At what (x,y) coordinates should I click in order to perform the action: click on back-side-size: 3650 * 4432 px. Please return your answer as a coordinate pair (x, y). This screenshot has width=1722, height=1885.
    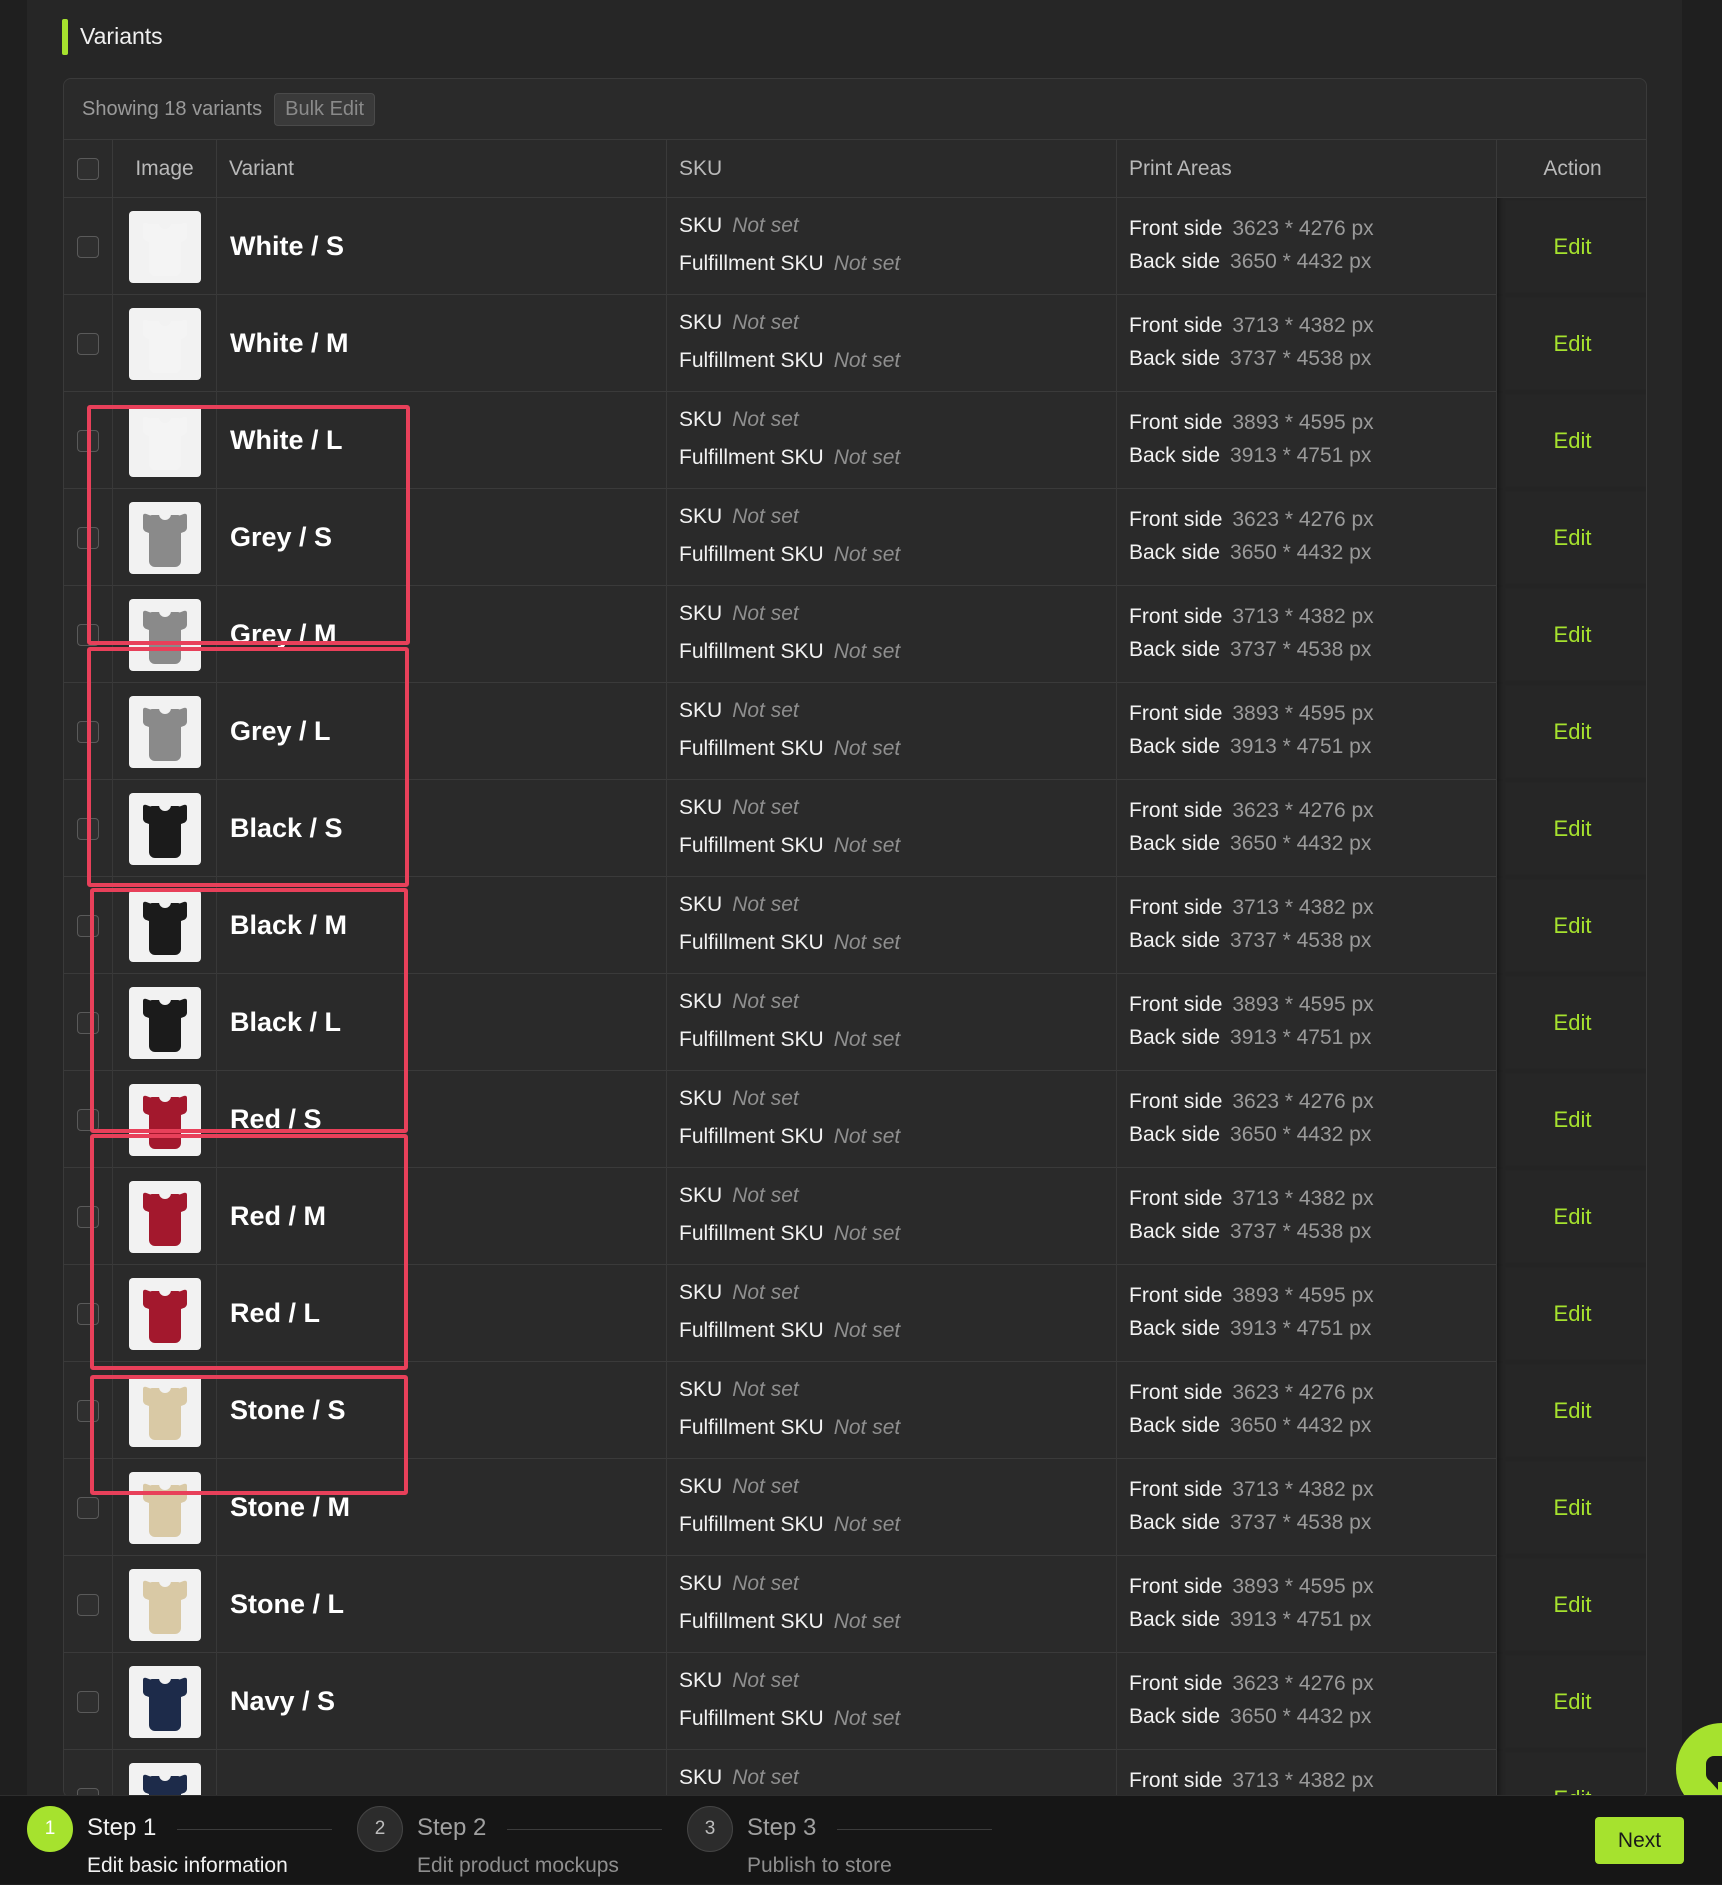
    Looking at the image, I should click on (1301, 843).